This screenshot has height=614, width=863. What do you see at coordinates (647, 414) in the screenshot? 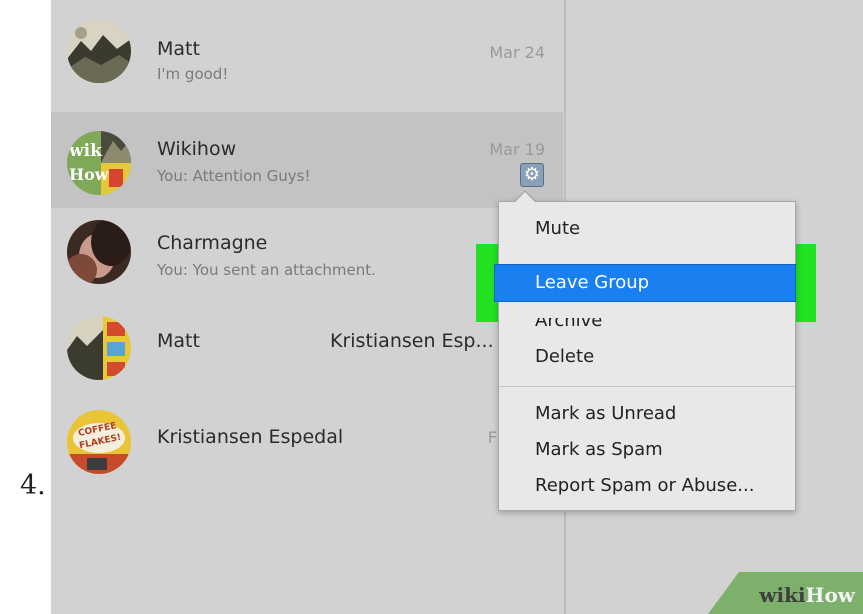
I see `menu-item-mark-unread: Mark as Unread` at bounding box center [647, 414].